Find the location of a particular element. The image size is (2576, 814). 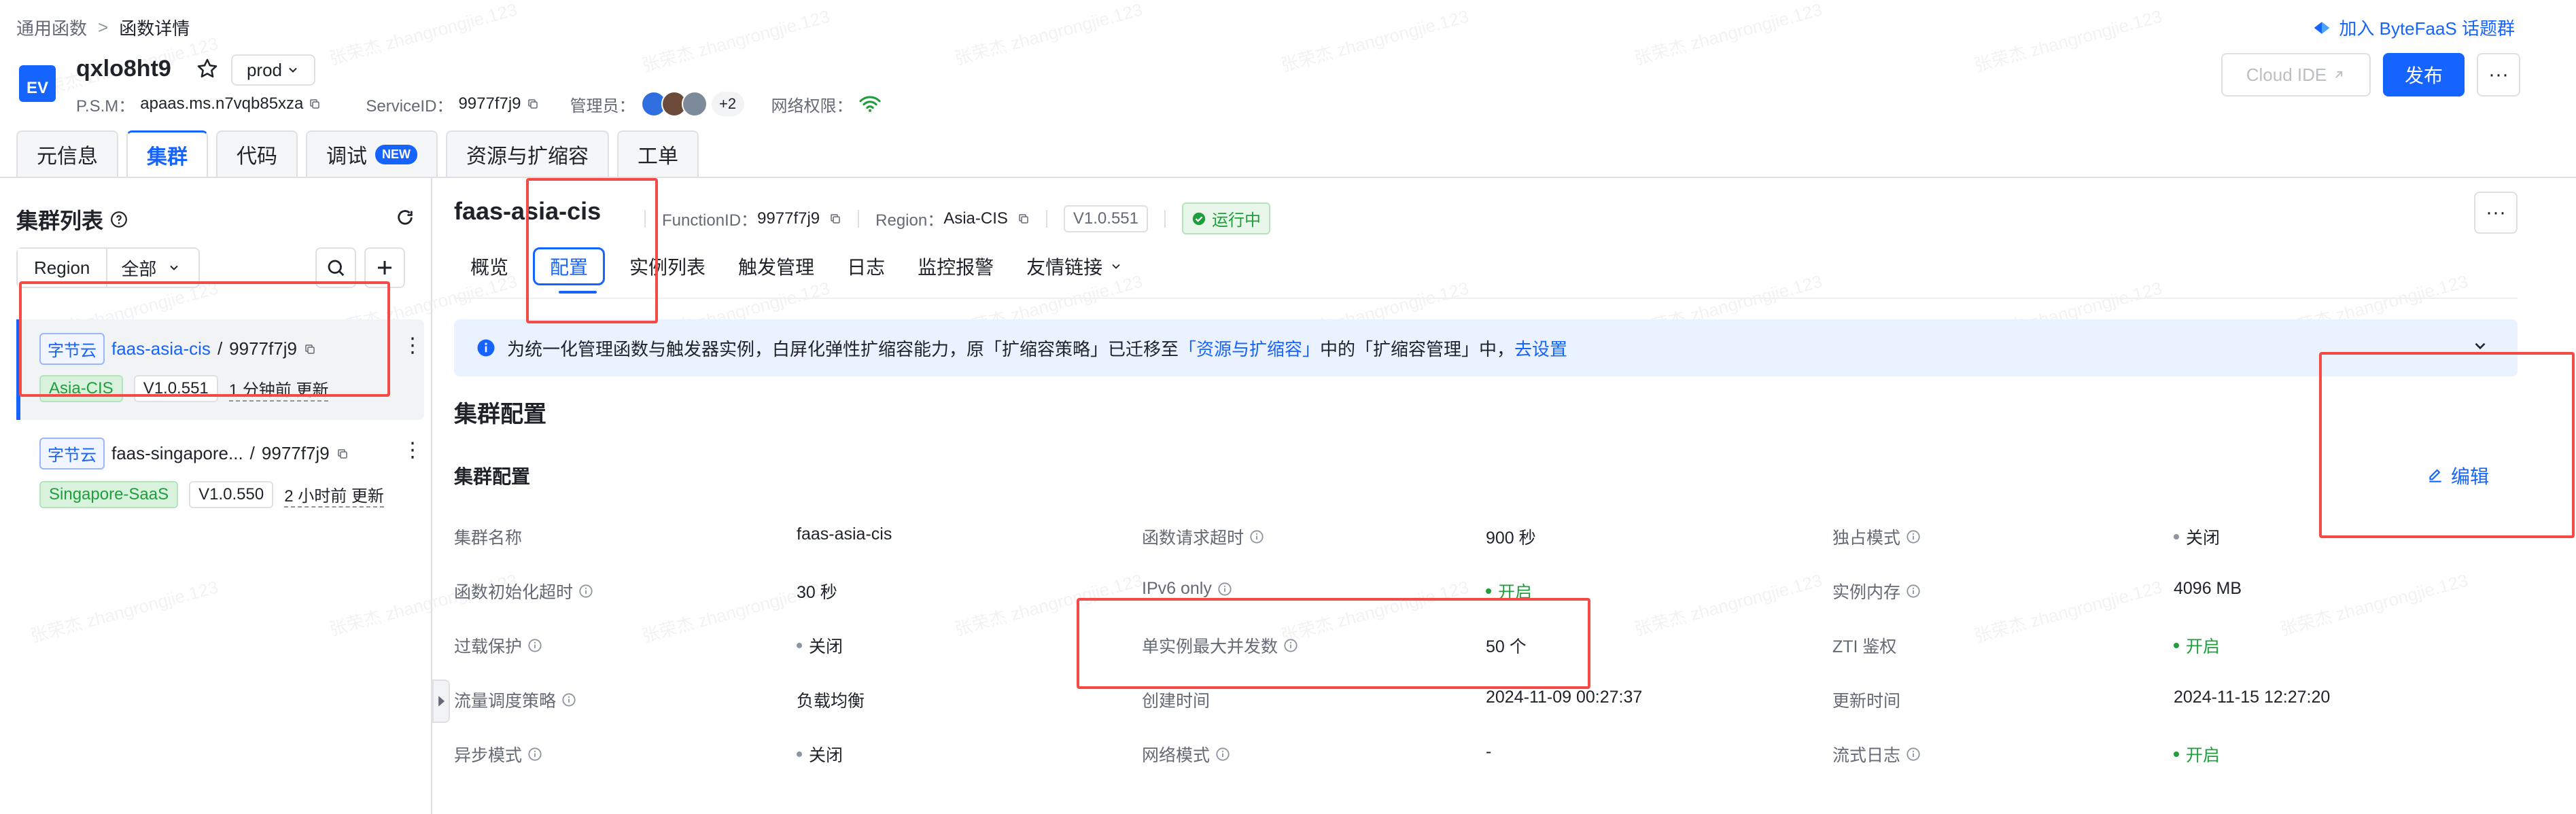

config-value-text: 30 秒 is located at coordinates (817, 592).